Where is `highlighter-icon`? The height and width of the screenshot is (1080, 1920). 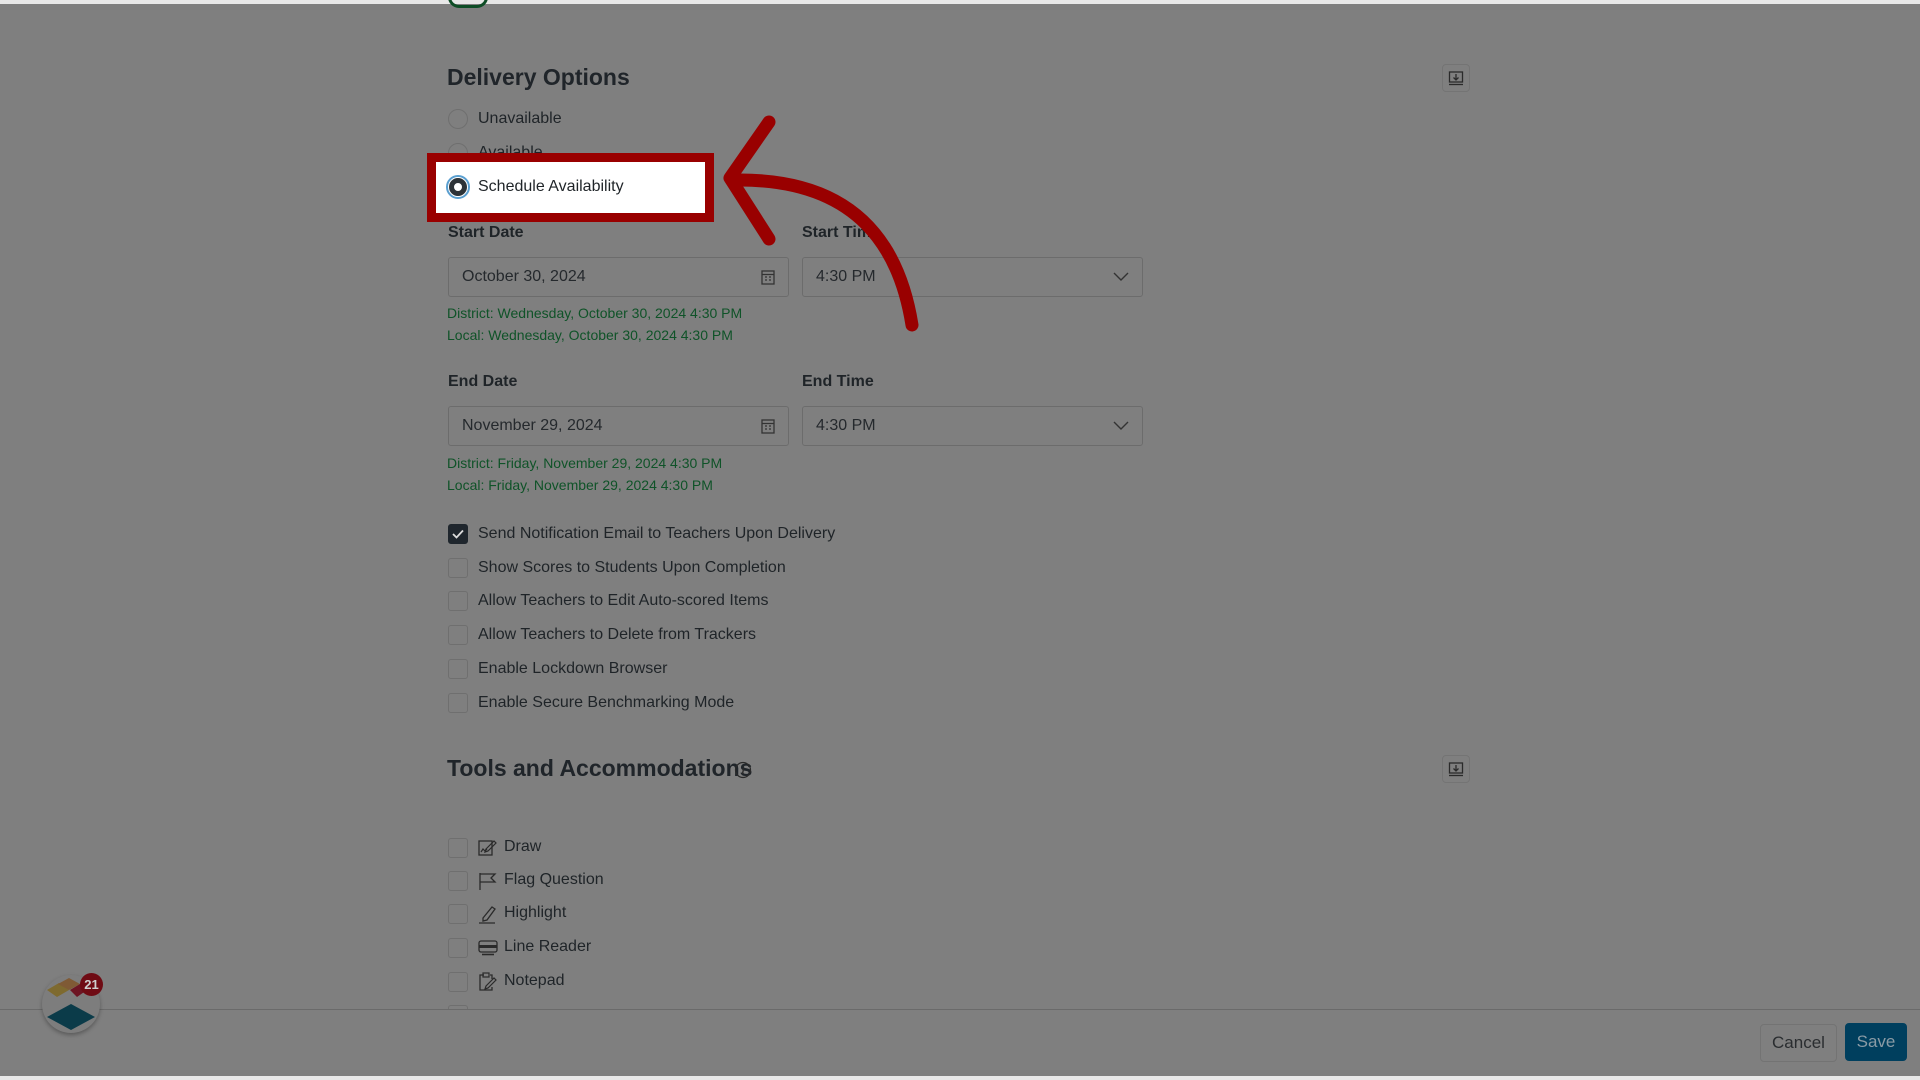
highlighter-icon is located at coordinates (487, 915).